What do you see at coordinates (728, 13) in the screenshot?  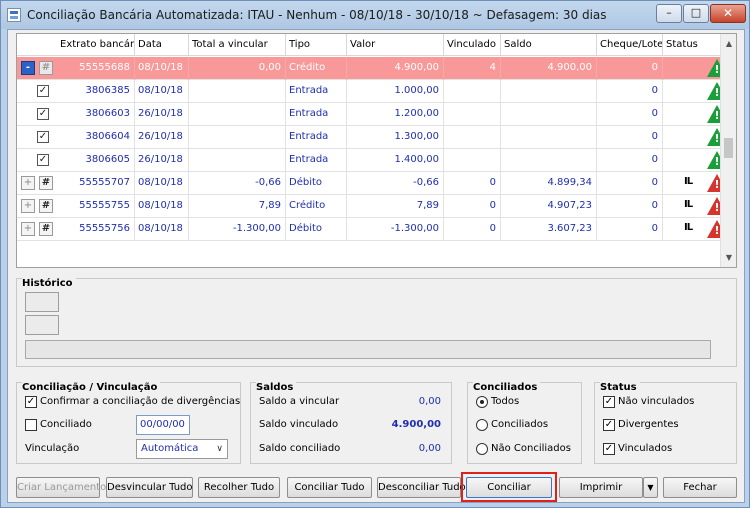 I see `close-button: ✕` at bounding box center [728, 13].